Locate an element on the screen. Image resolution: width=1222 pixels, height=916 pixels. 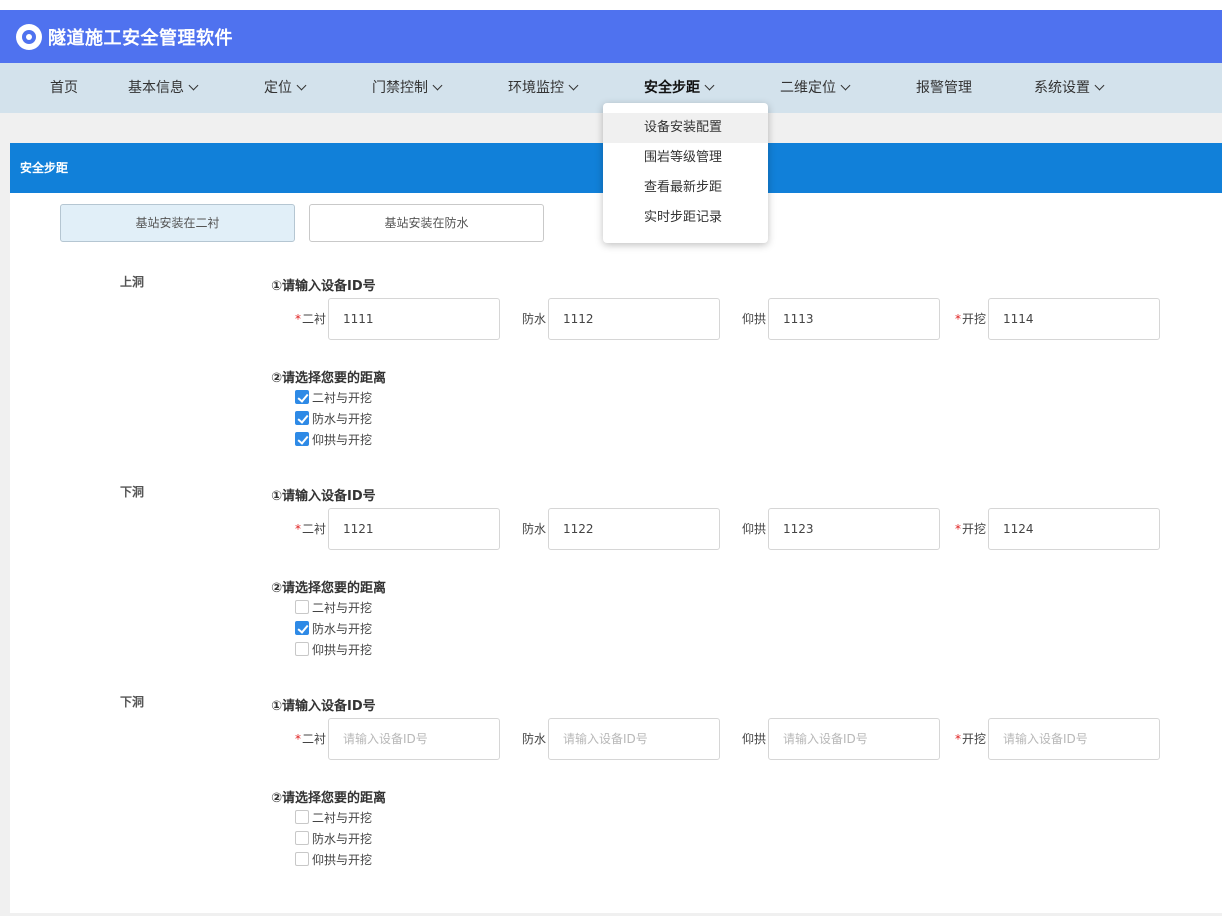
nav-item-basic-info: 基本信息 is located at coordinates (163, 88).